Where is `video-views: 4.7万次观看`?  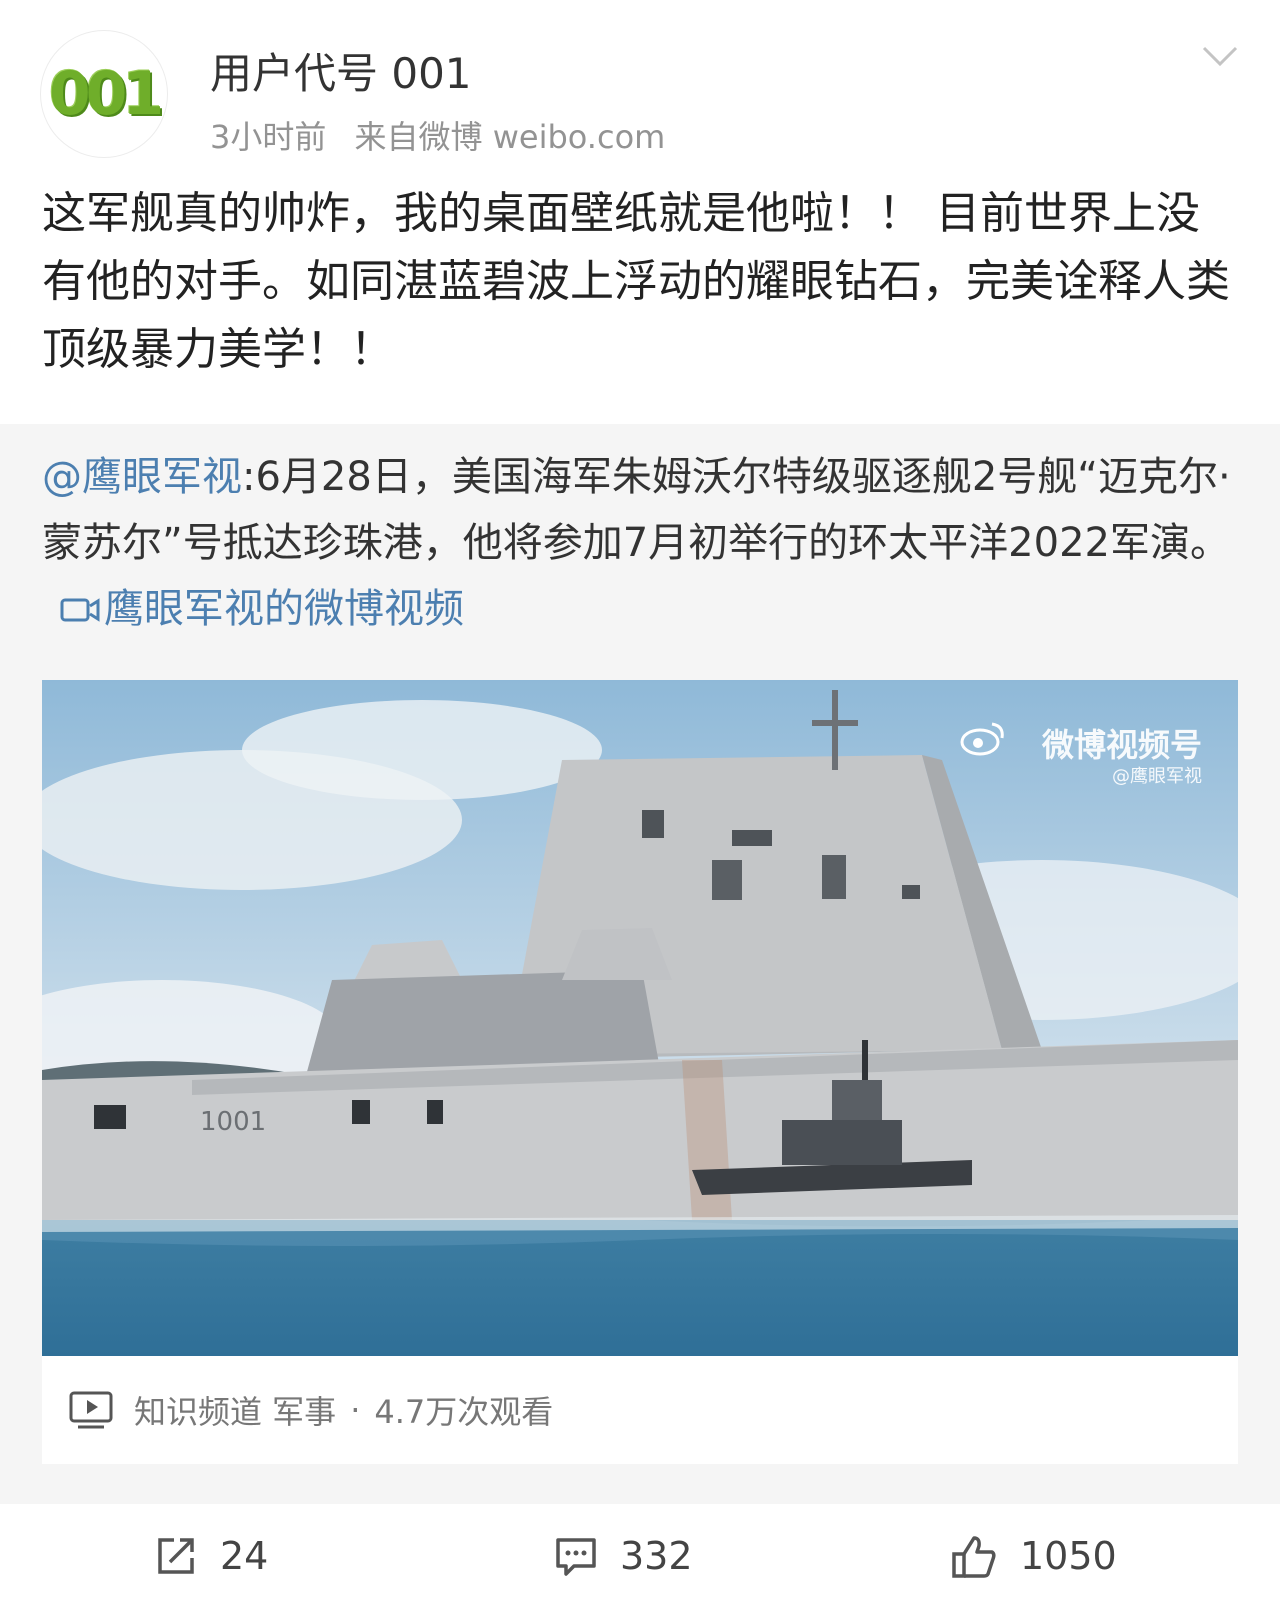 video-views: 4.7万次观看 is located at coordinates (464, 1412).